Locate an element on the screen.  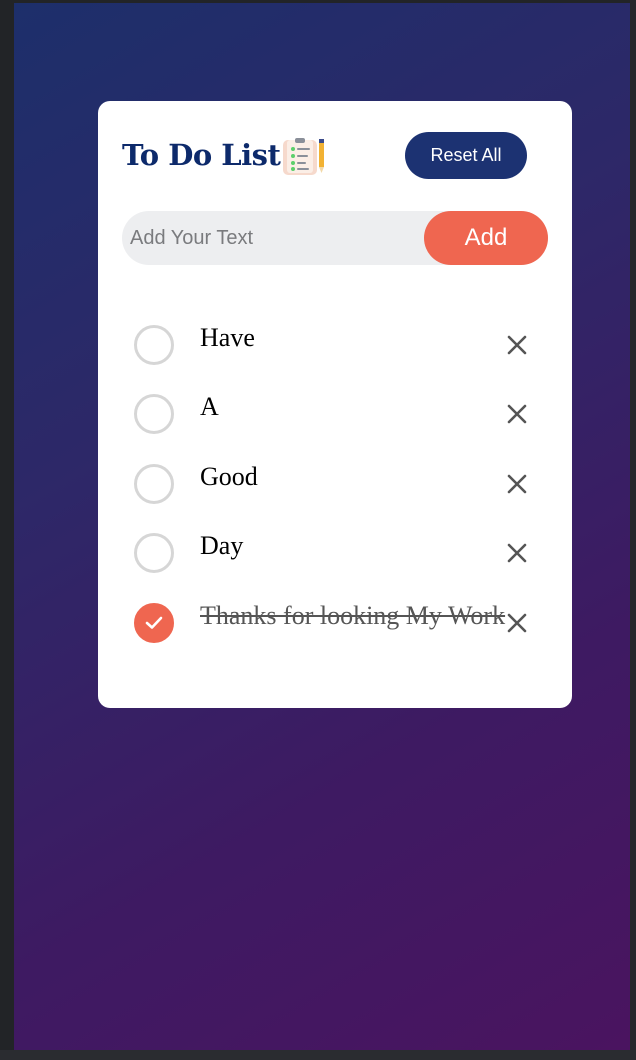
task-item-day: Day is located at coordinates (335, 556).